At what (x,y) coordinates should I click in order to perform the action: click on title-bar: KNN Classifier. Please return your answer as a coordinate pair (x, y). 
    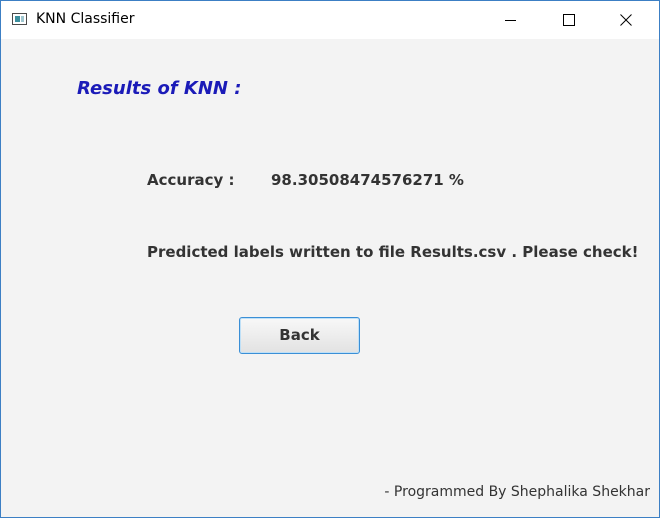
    Looking at the image, I should click on (330, 20).